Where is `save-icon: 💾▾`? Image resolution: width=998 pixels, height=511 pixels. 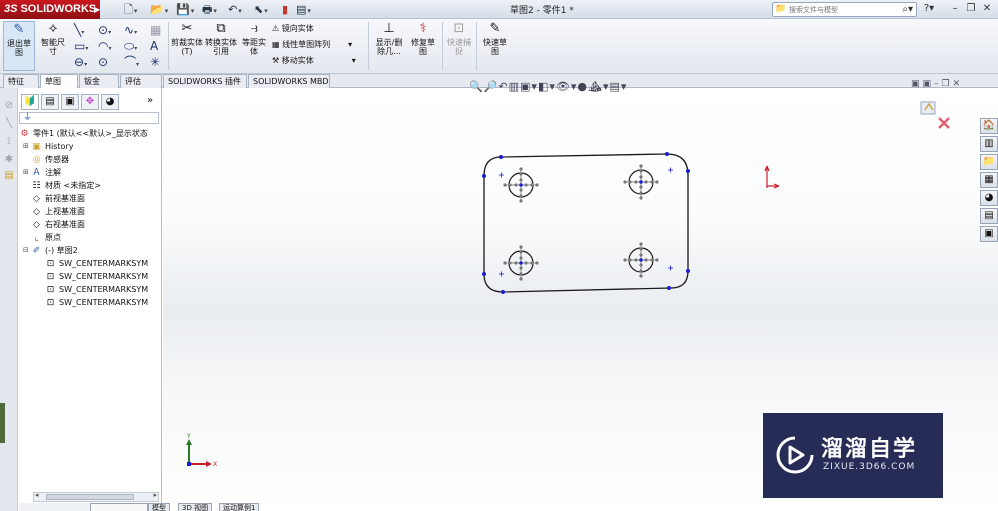
save-icon: 💾▾ is located at coordinates (185, 9).